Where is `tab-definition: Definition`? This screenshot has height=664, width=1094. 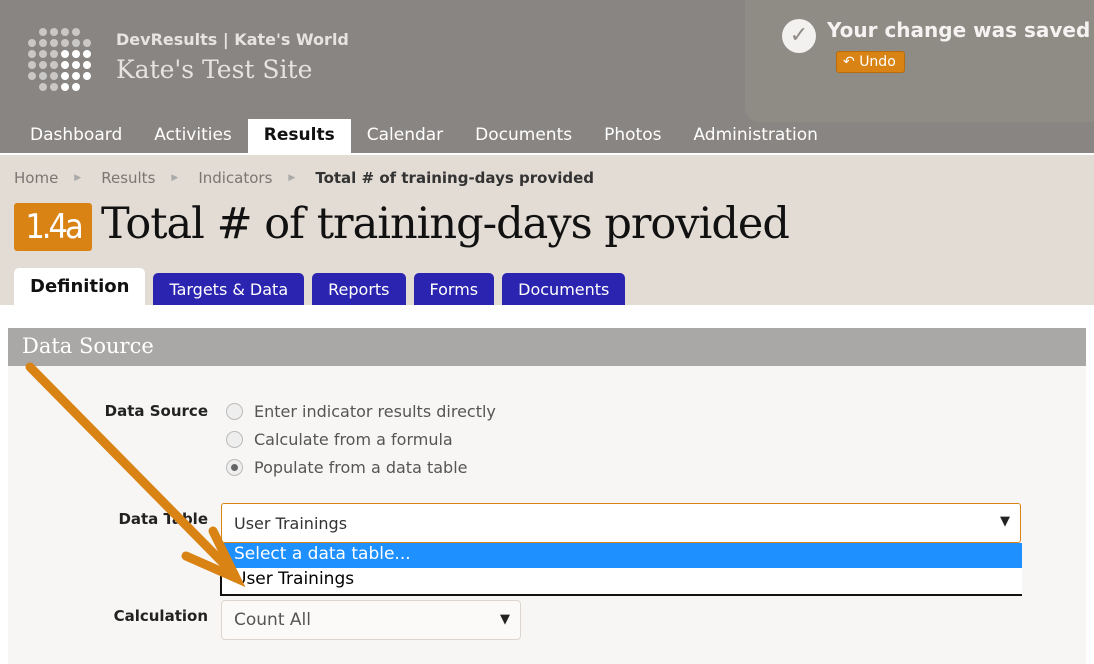
tab-definition: Definition is located at coordinates (80, 286).